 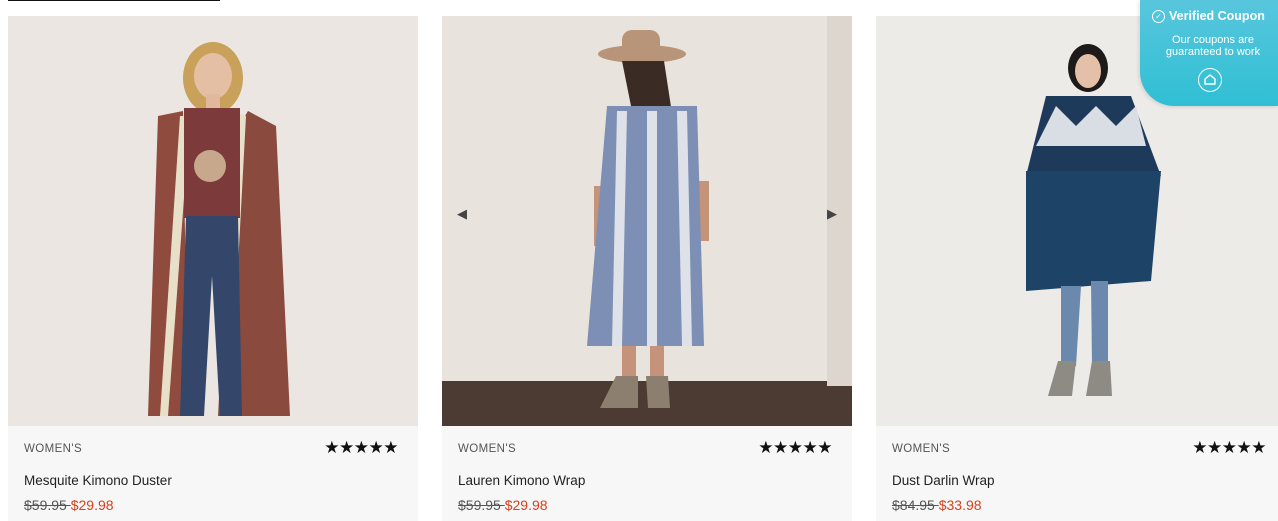 I want to click on top-divider, so click(x=114, y=0).